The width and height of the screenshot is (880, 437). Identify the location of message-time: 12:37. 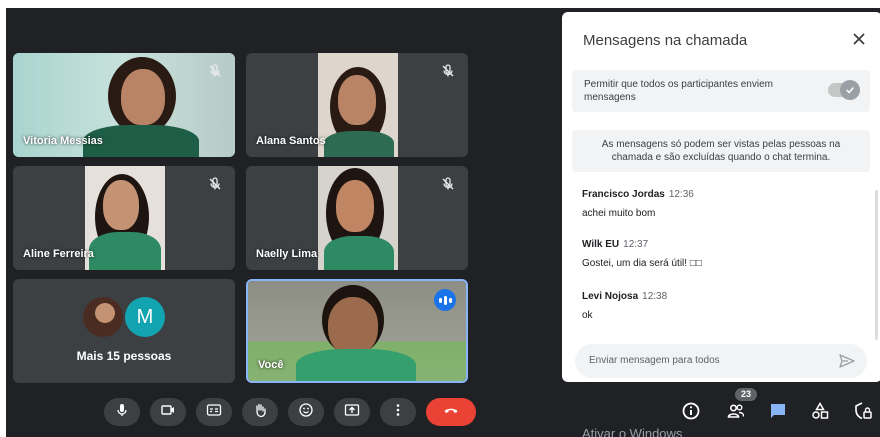
(636, 244).